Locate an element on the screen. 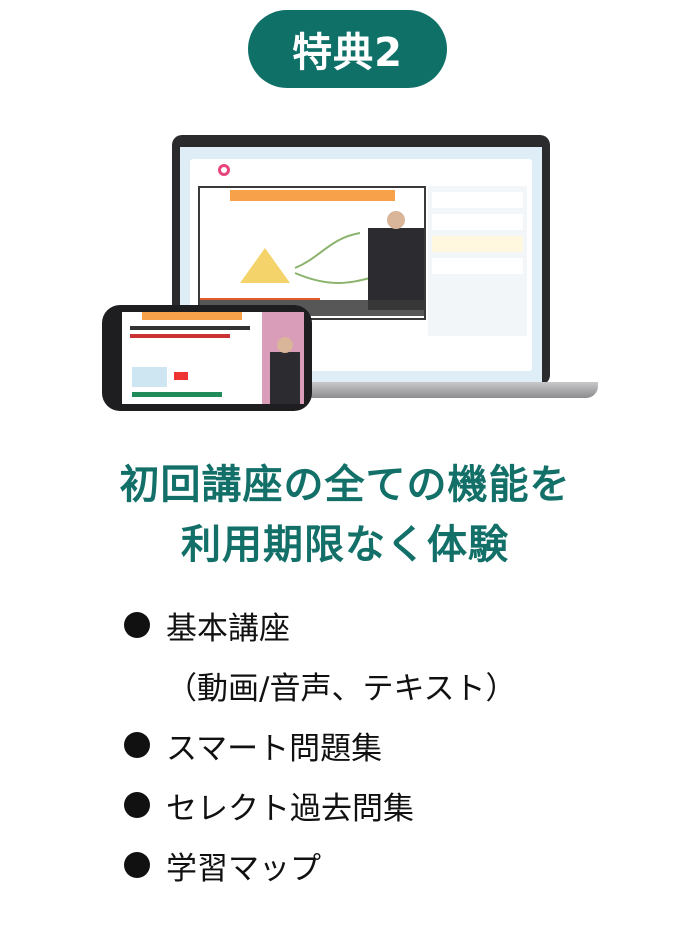 The image size is (690, 931). benefit-badge: 特典2 is located at coordinates (347, 49).